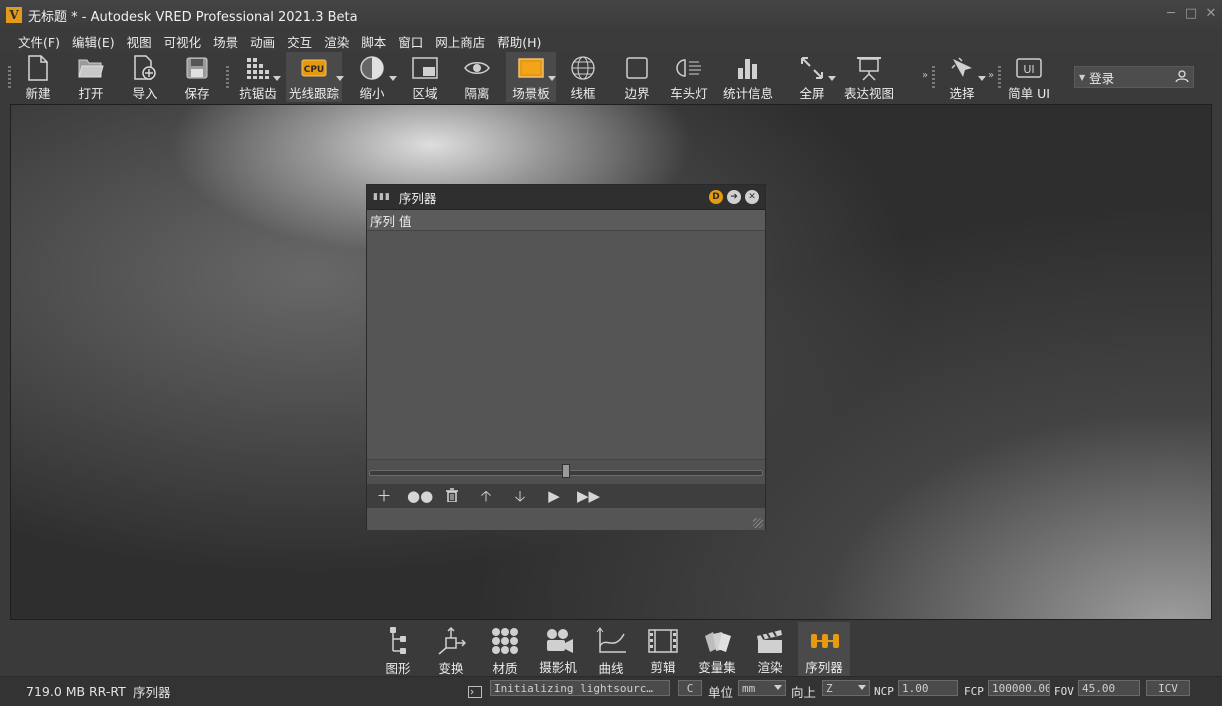  Describe the element at coordinates (393, 78) in the screenshot. I see `shrink-dropdown-icon` at that location.